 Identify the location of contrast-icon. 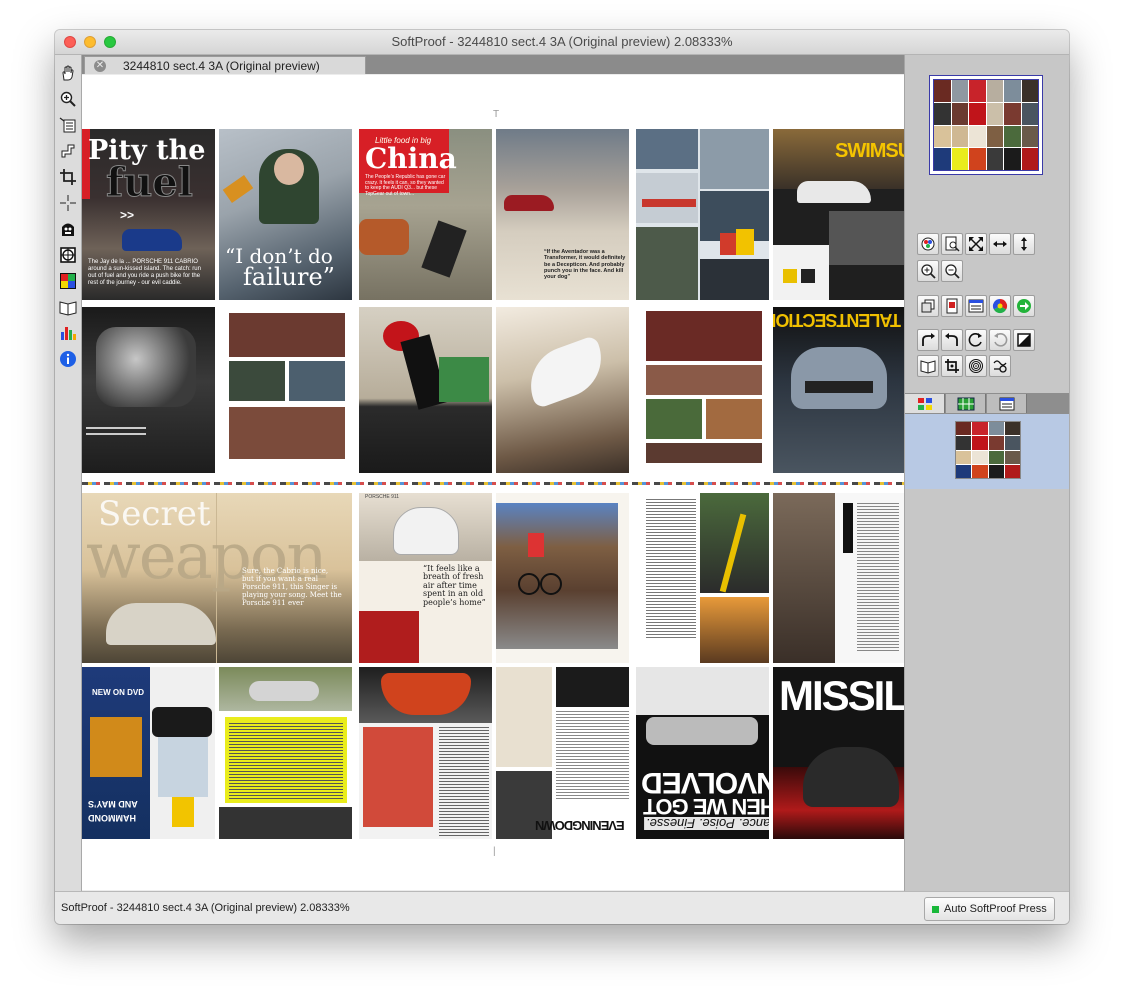
(1024, 340).